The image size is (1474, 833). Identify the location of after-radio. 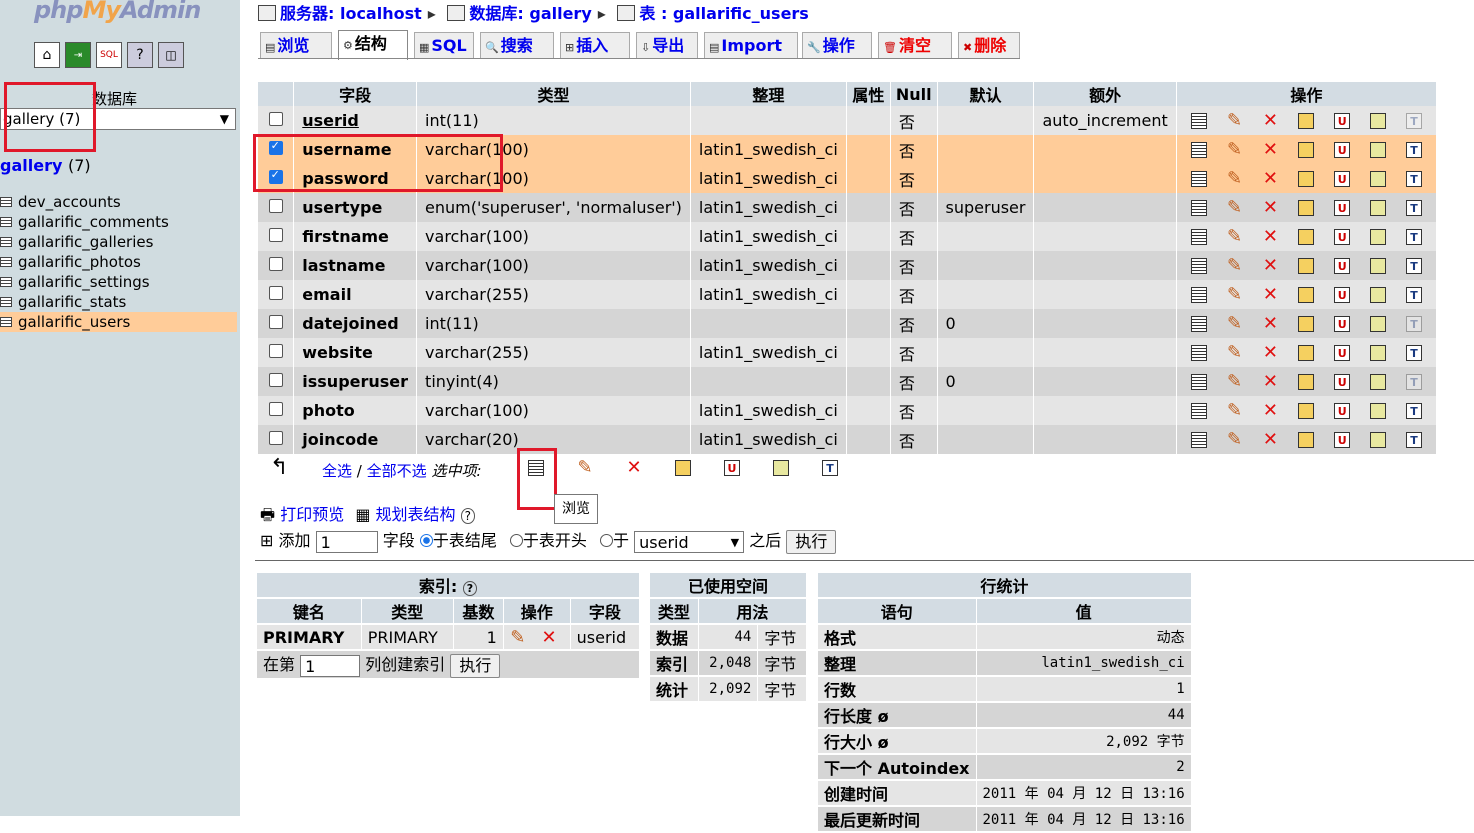
(607, 540).